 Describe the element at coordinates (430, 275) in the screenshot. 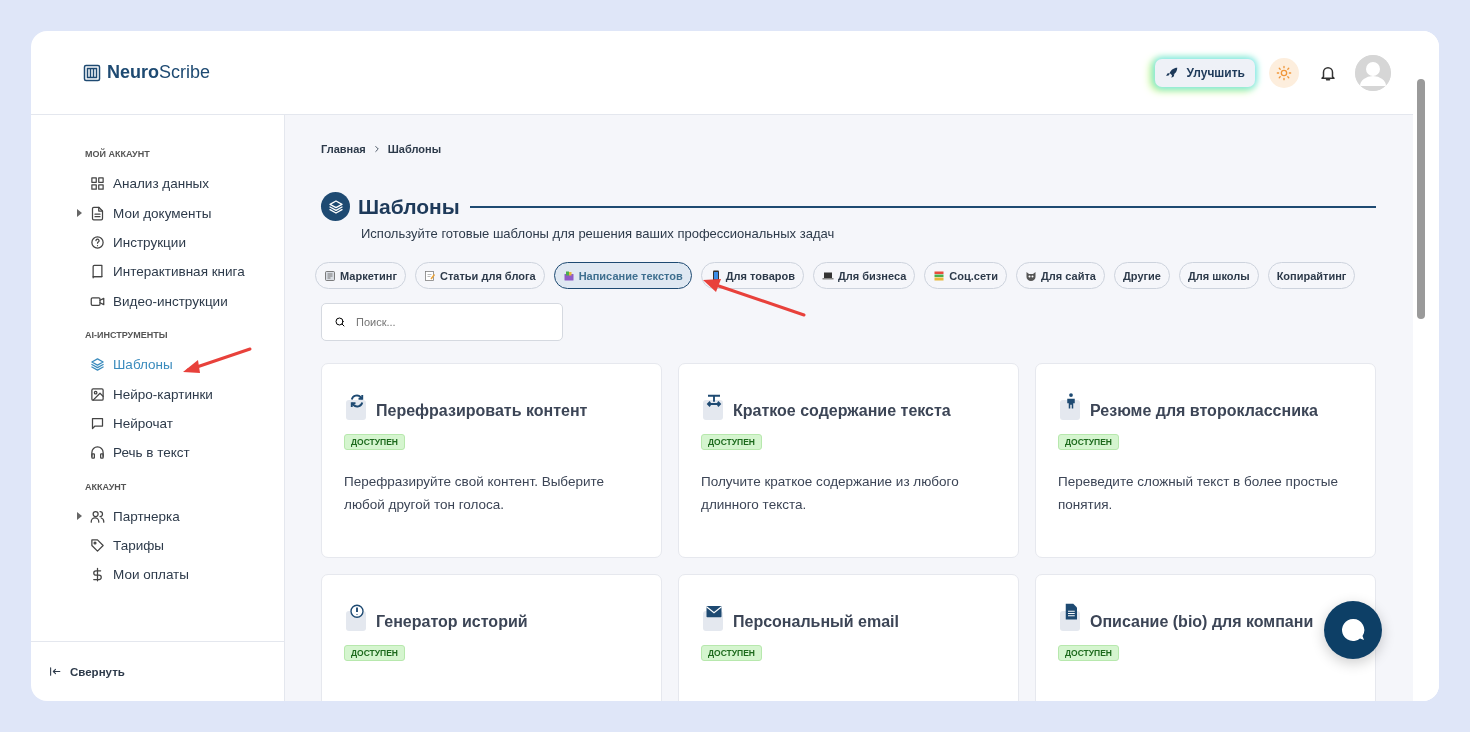

I see `memo-icon` at that location.